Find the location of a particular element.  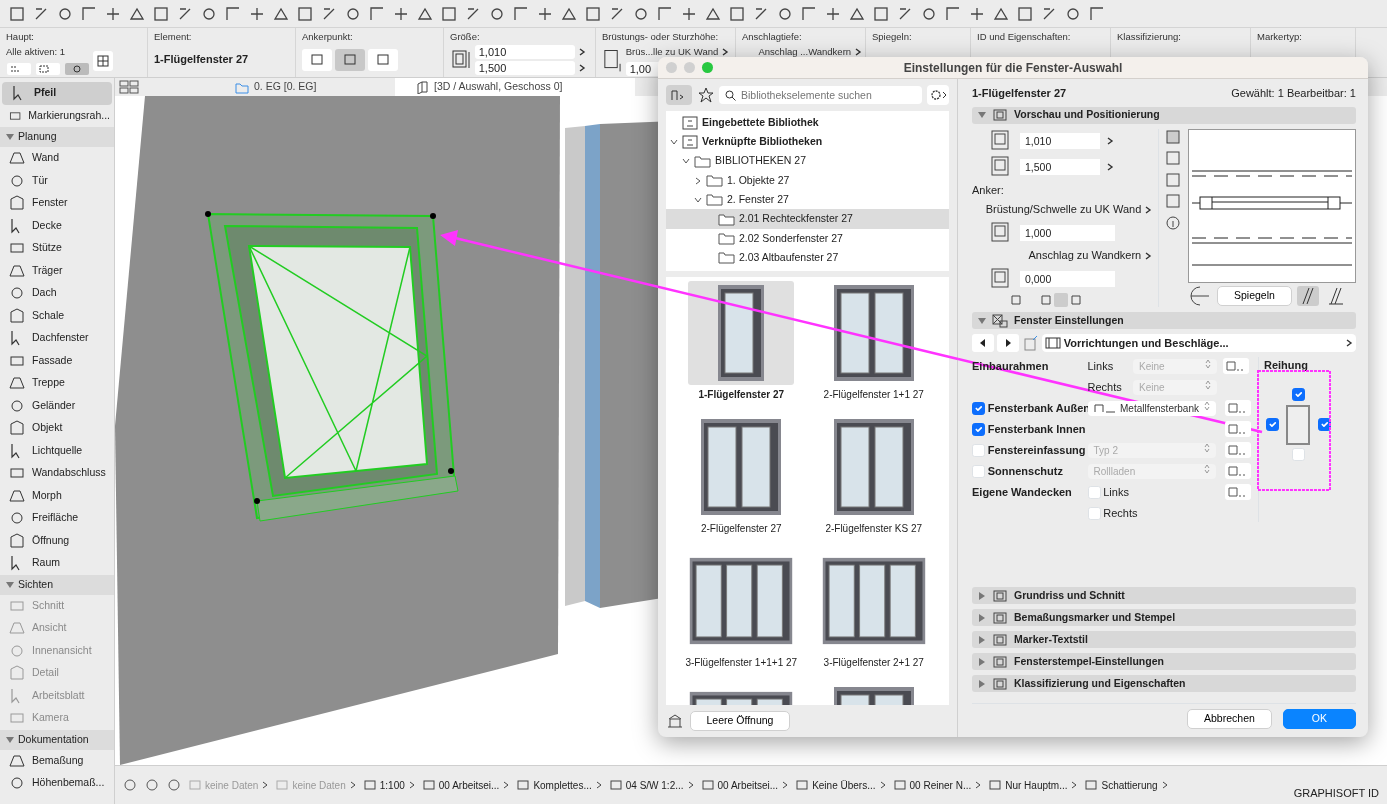

section-header: Marker-Textstil is located at coordinates (1164, 640).